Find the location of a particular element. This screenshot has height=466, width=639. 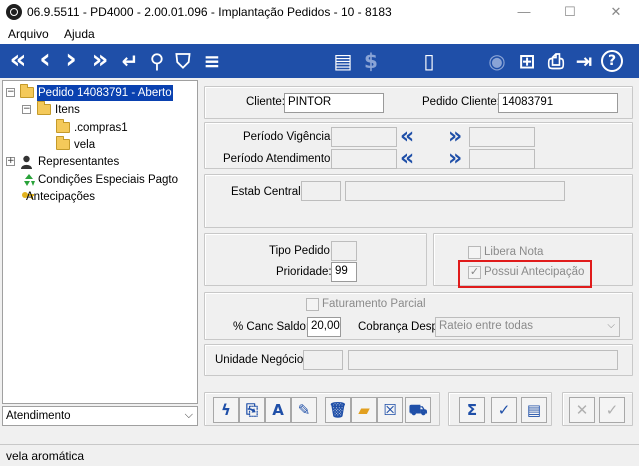

estab-central-code is located at coordinates (321, 191).